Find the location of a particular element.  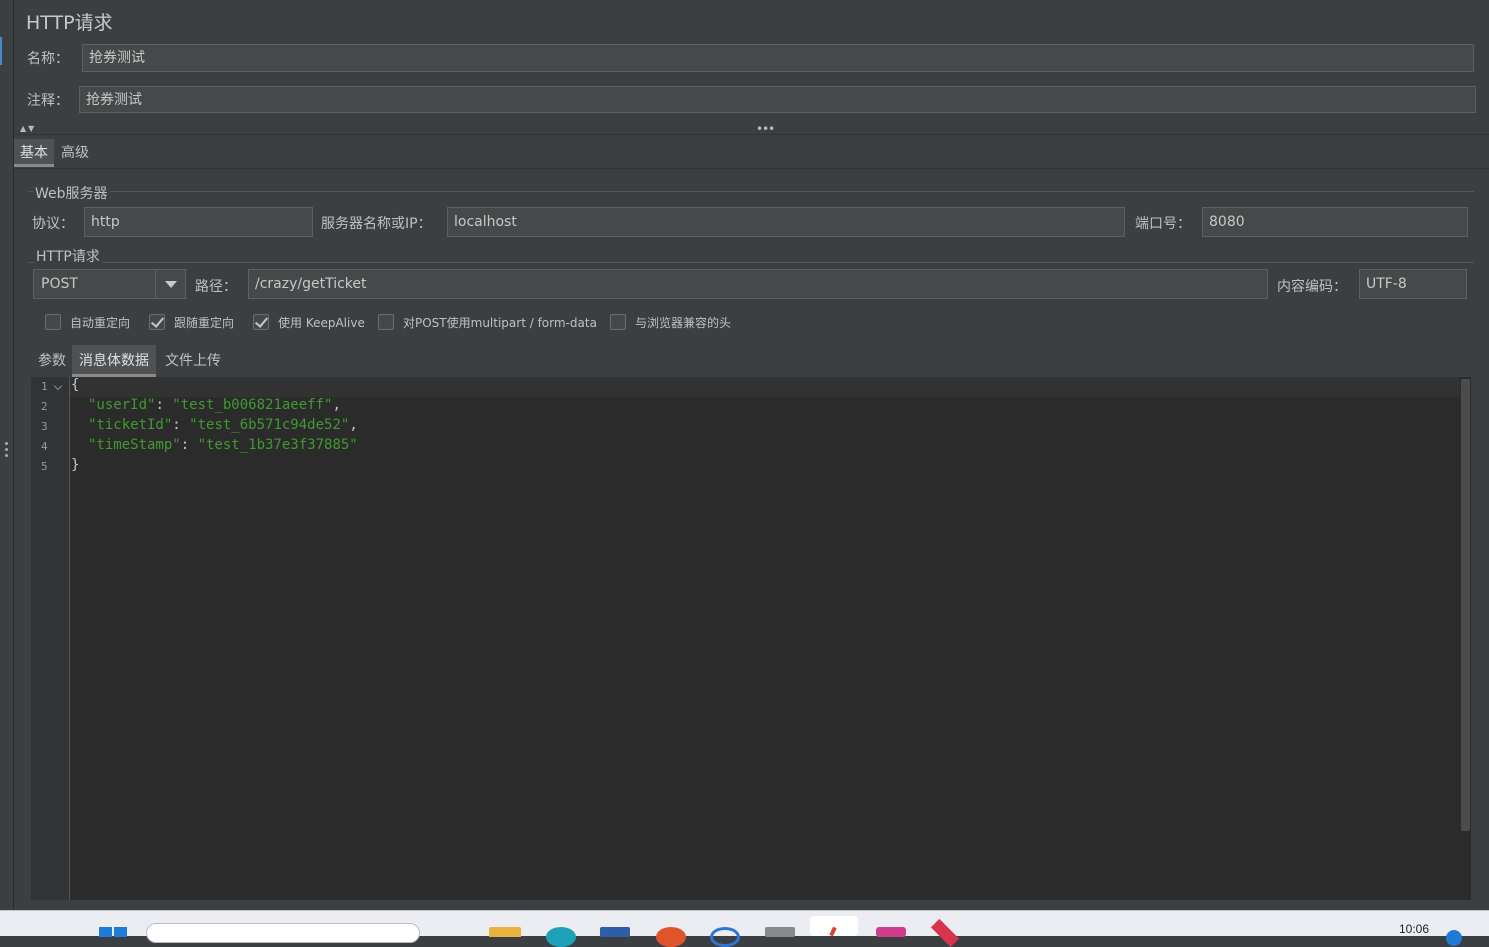

protocol-input: http is located at coordinates (198, 222).